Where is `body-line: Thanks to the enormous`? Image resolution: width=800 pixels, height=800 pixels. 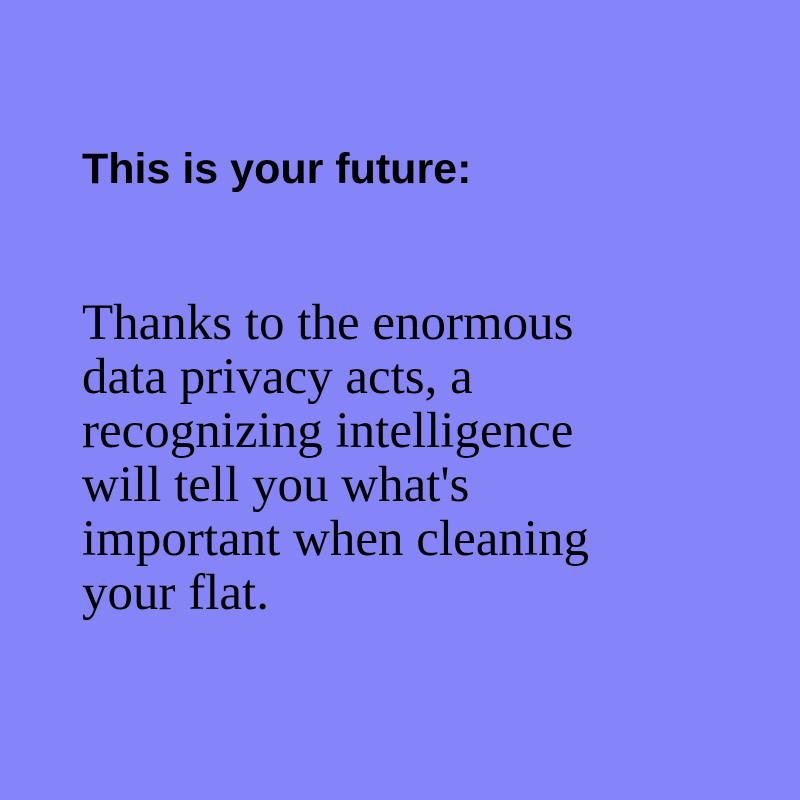 body-line: Thanks to the enormous is located at coordinates (328, 323).